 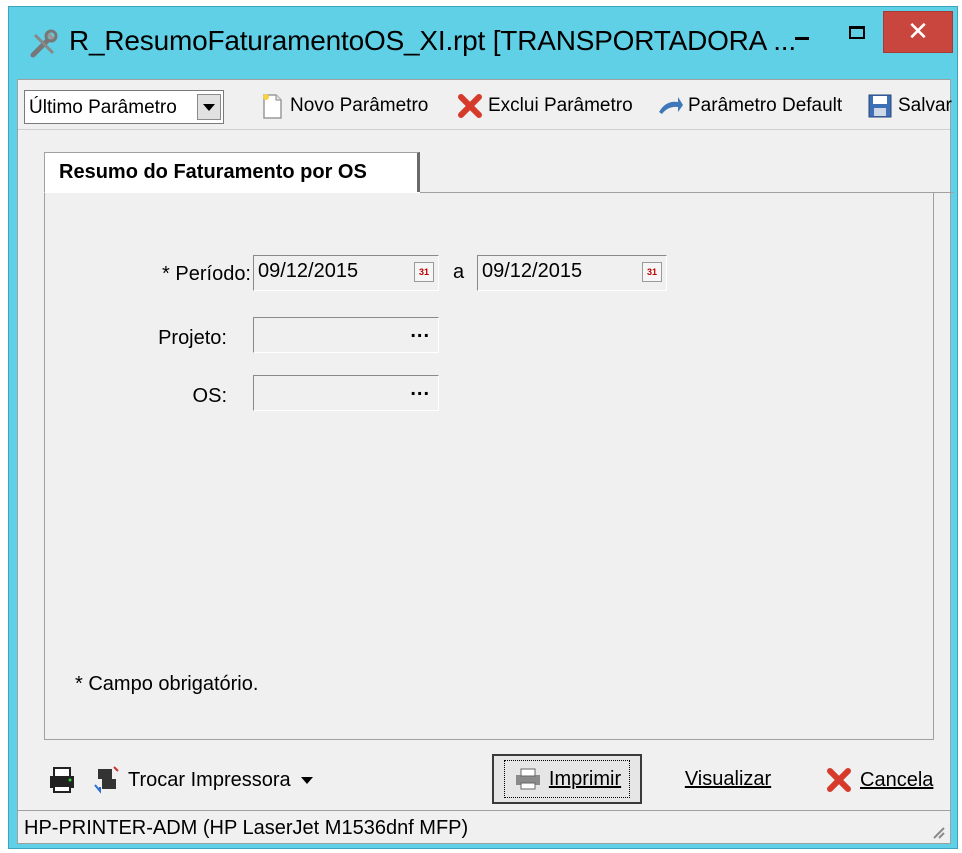 I want to click on close-icon: ✕, so click(x=918, y=31).